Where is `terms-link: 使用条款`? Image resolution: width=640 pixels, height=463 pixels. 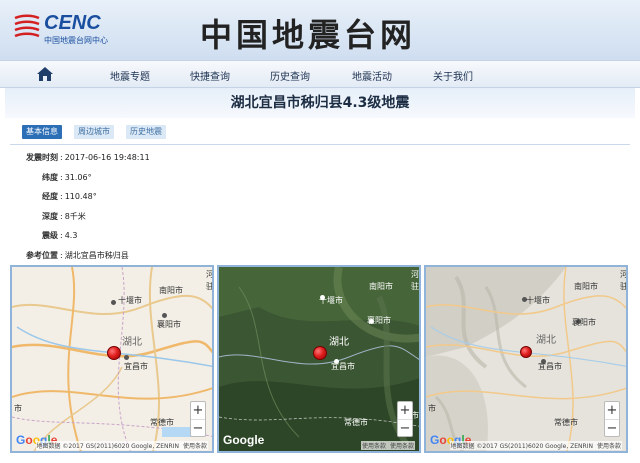
terms-link: 使用条款 is located at coordinates (195, 446).